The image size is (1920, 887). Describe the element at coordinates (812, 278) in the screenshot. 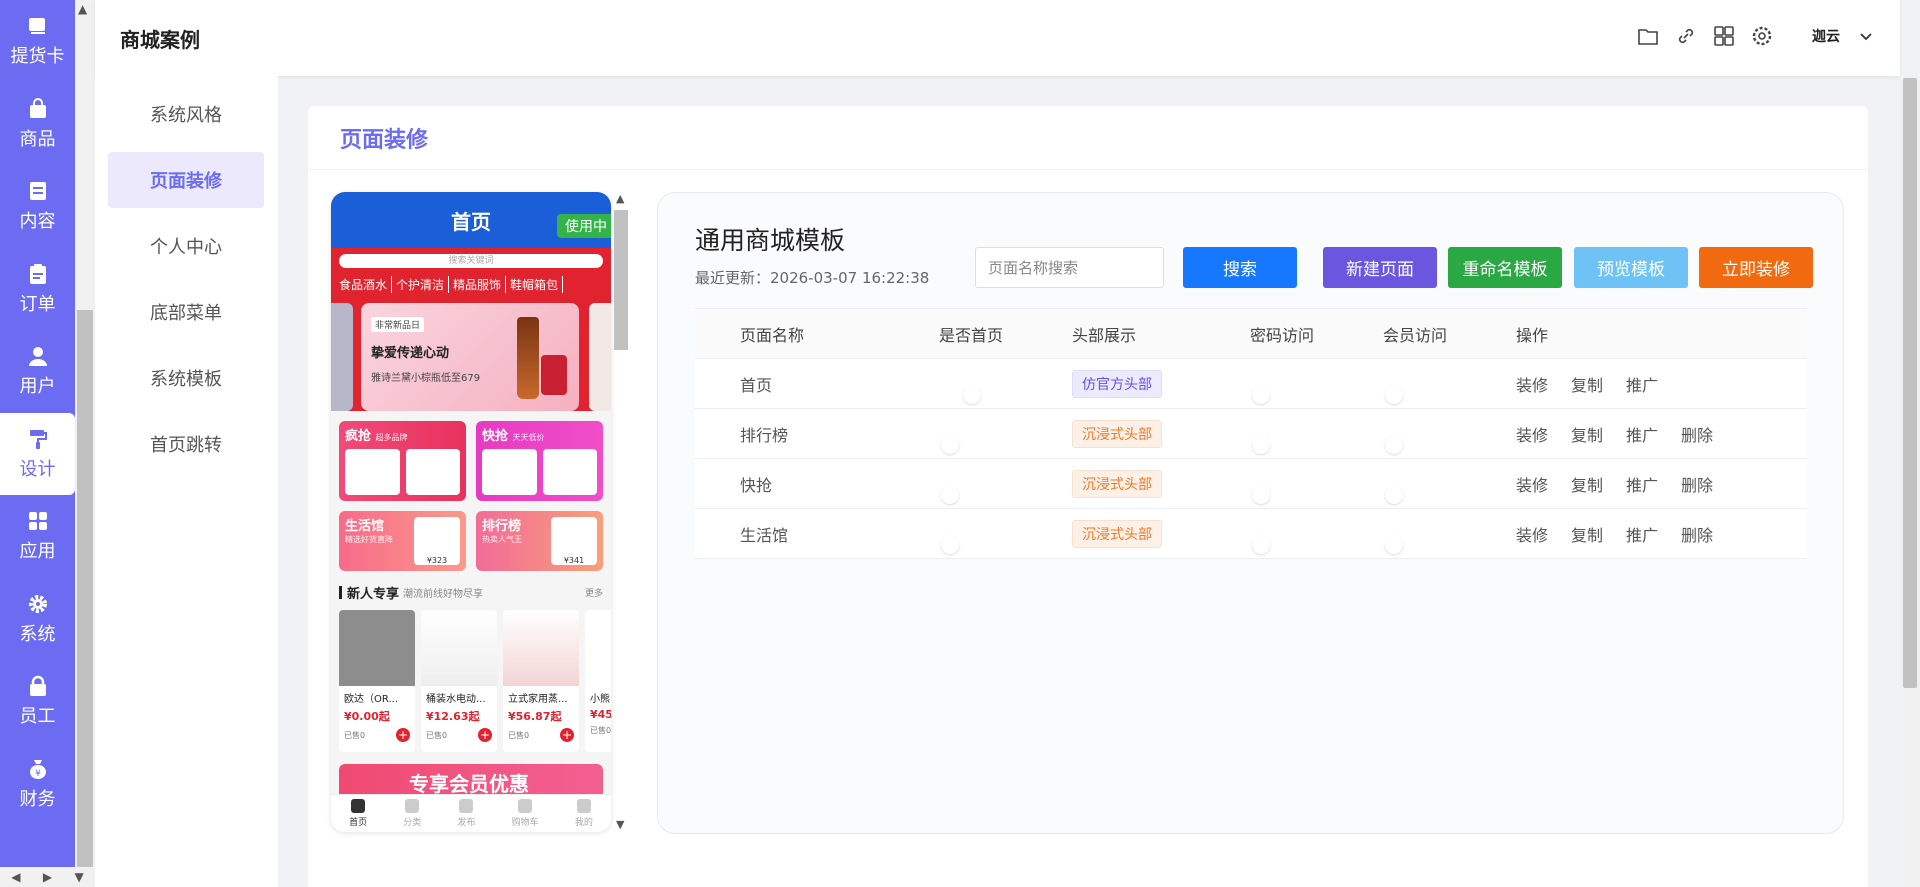

I see `last-updated: 最近更新：2026-03-07 16:22:38` at that location.